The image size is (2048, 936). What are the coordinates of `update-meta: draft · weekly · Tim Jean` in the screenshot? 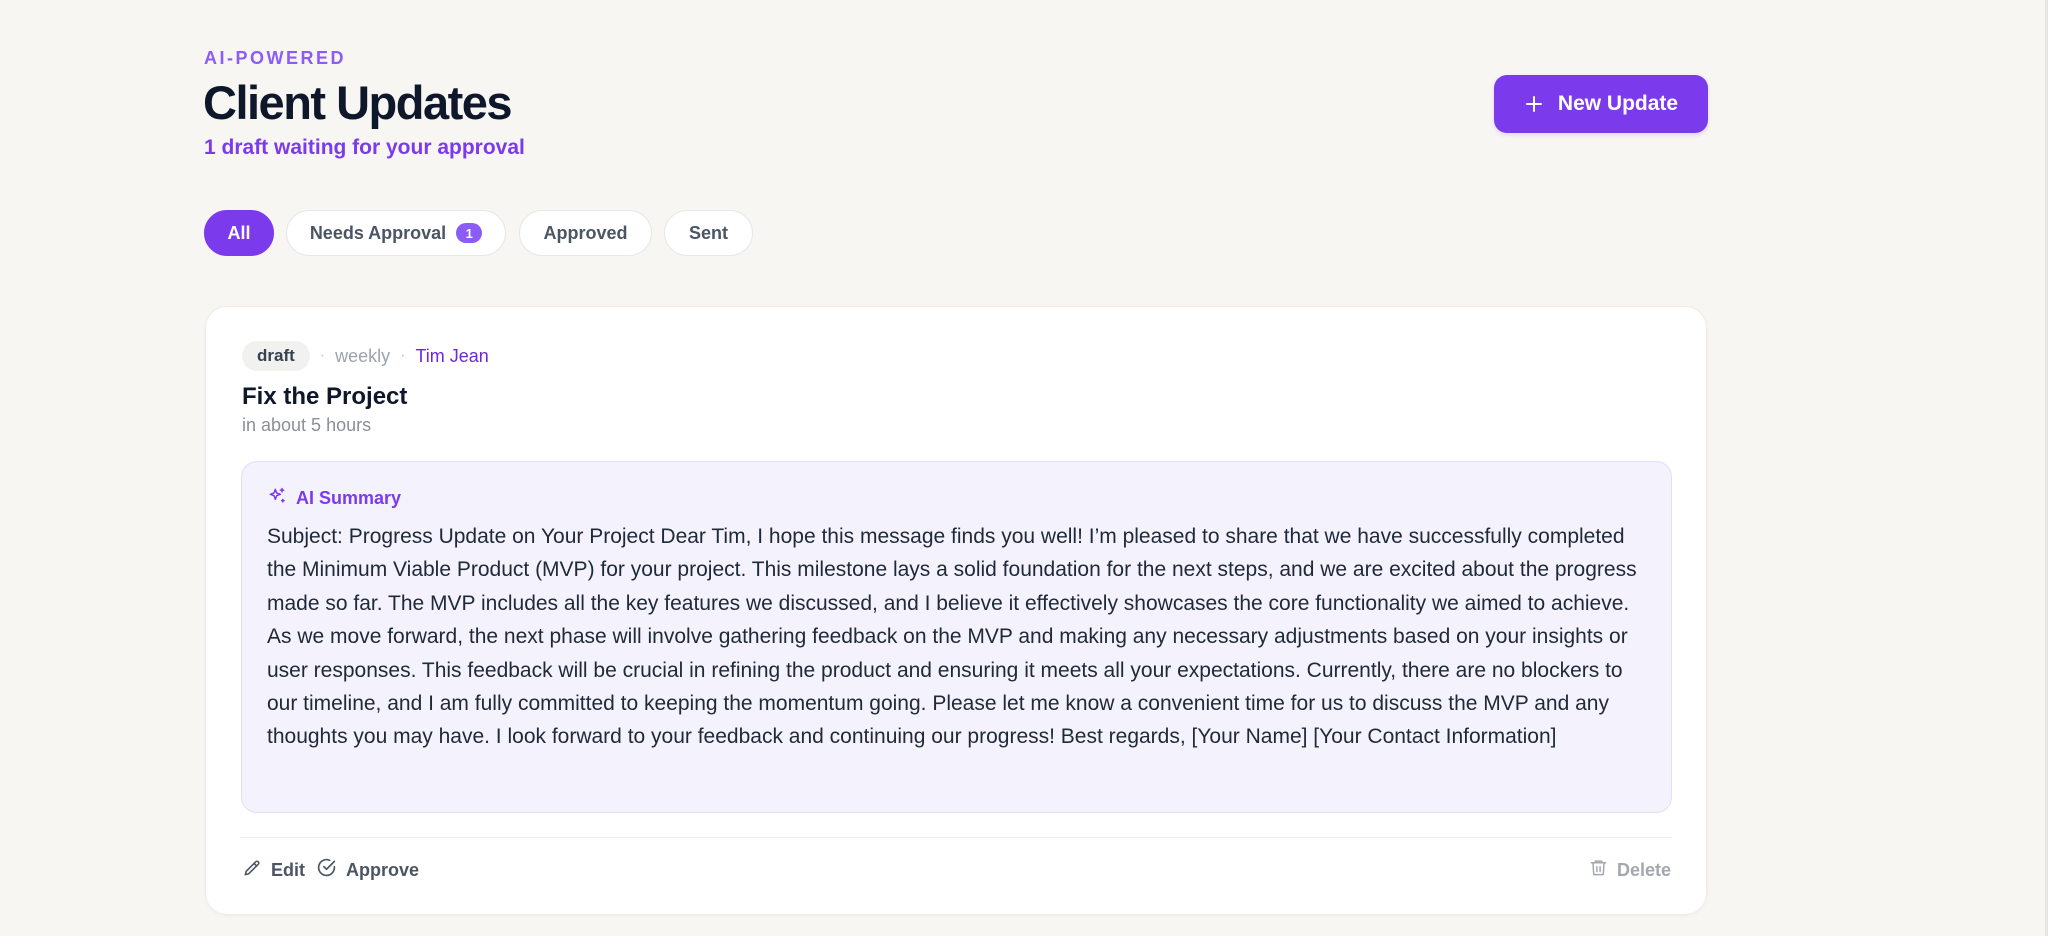 It's located at (365, 356).